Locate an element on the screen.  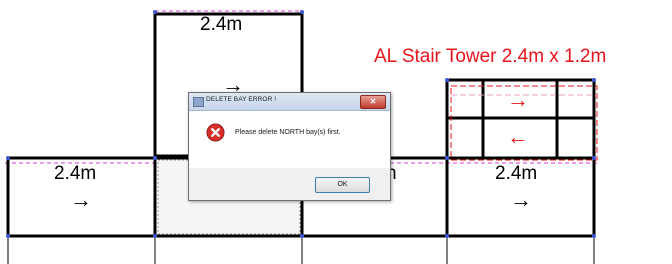
stair-tower-label: AL Stair Tower 2.4m x 1.2m is located at coordinates (490, 56).